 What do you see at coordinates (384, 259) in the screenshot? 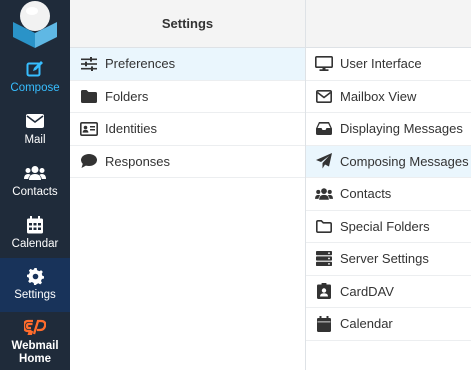
I see `pref-item-server-settings-label: Server Settings` at bounding box center [384, 259].